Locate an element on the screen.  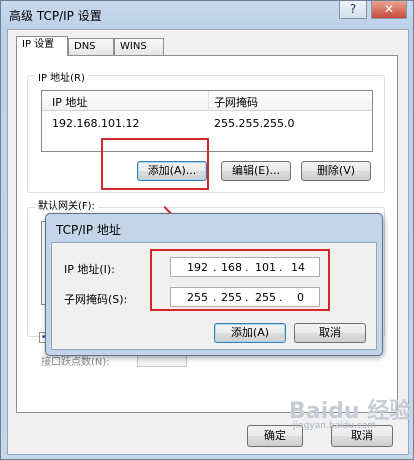
delete-ip-button: 删除(V) is located at coordinates (336, 171).